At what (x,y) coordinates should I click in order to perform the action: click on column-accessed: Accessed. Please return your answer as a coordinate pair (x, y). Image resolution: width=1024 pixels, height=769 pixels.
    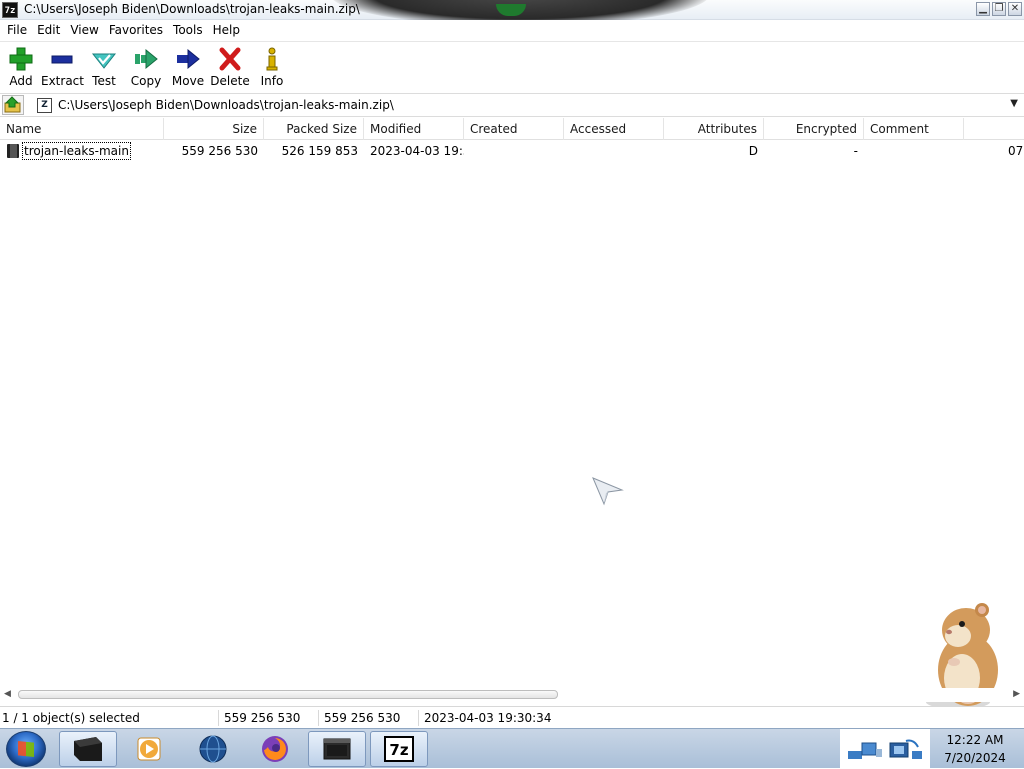
    Looking at the image, I should click on (614, 129).